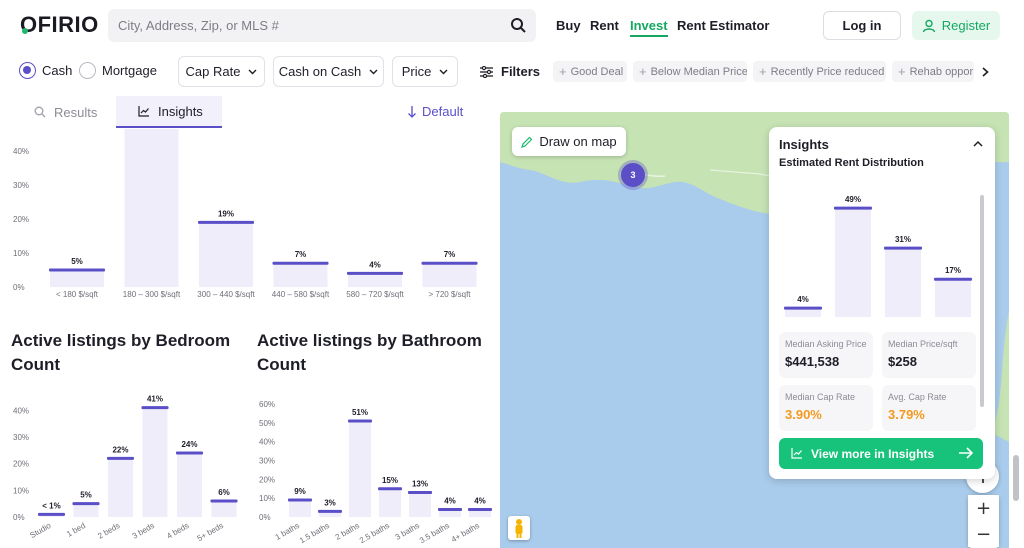  I want to click on zoom-in-button: +, so click(983, 508).